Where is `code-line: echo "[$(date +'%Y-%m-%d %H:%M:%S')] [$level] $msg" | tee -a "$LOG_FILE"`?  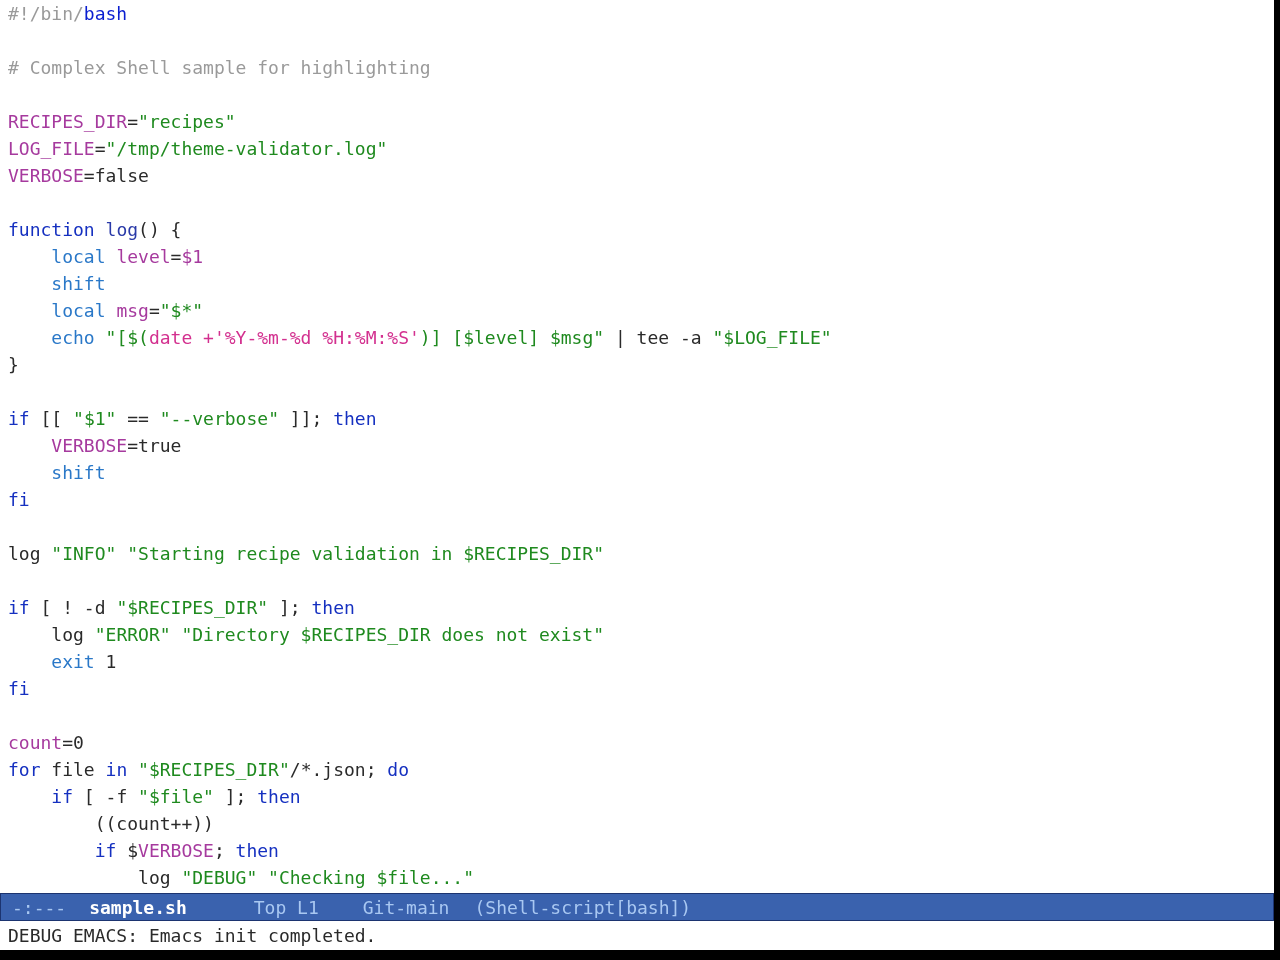 code-line: echo "[$(date +'%Y-%m-%d %H:%M:%S')] [$level] $msg" | tee -a "$LOG_FILE" is located at coordinates (441, 337).